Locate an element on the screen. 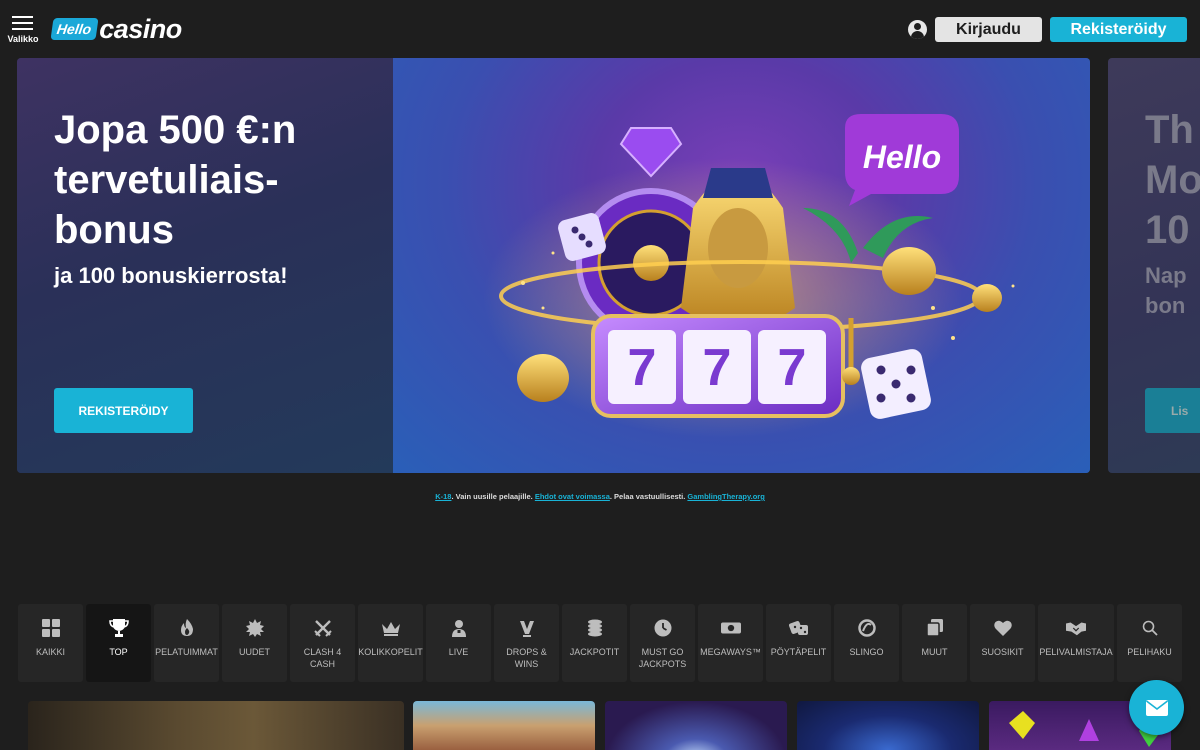 The width and height of the screenshot is (1200, 750). starburst-icon is located at coordinates (255, 628).